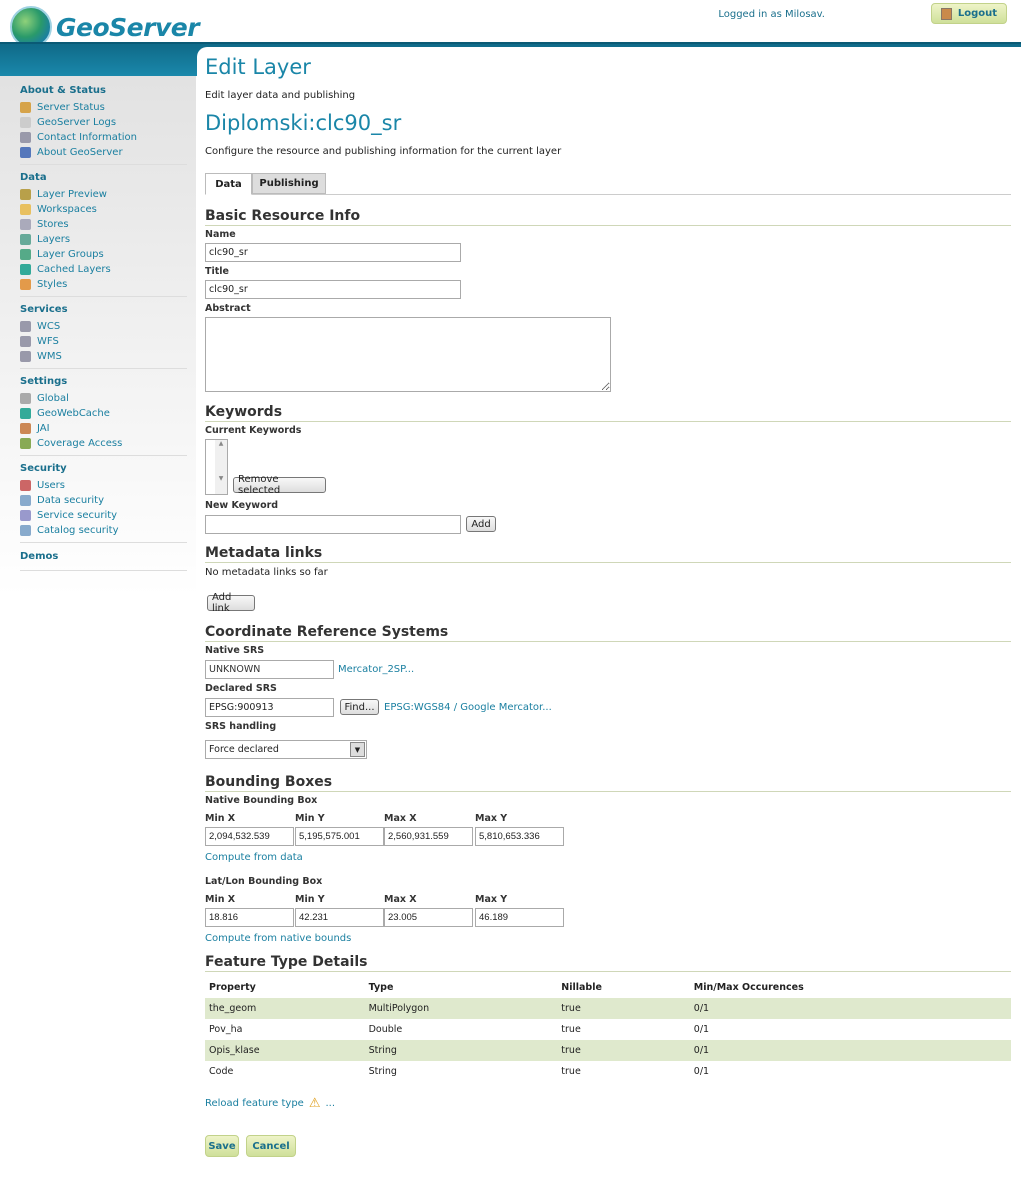 Image resolution: width=1021 pixels, height=1182 pixels. I want to click on cancel-button: Cancel, so click(271, 1146).